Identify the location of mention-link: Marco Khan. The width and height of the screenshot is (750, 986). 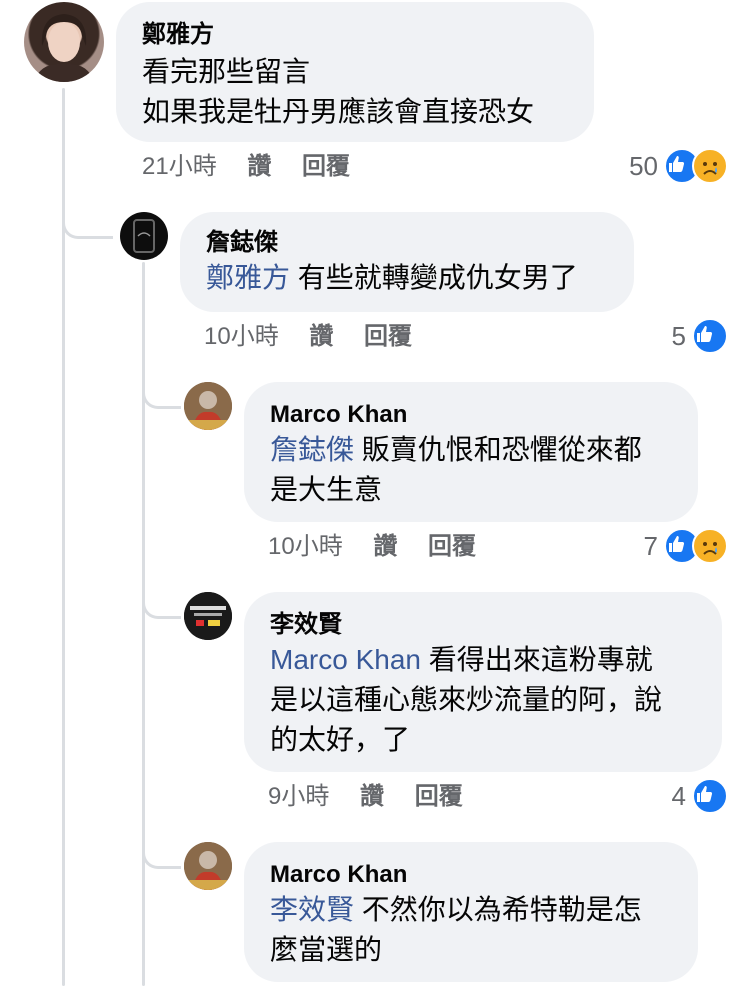
(345, 659).